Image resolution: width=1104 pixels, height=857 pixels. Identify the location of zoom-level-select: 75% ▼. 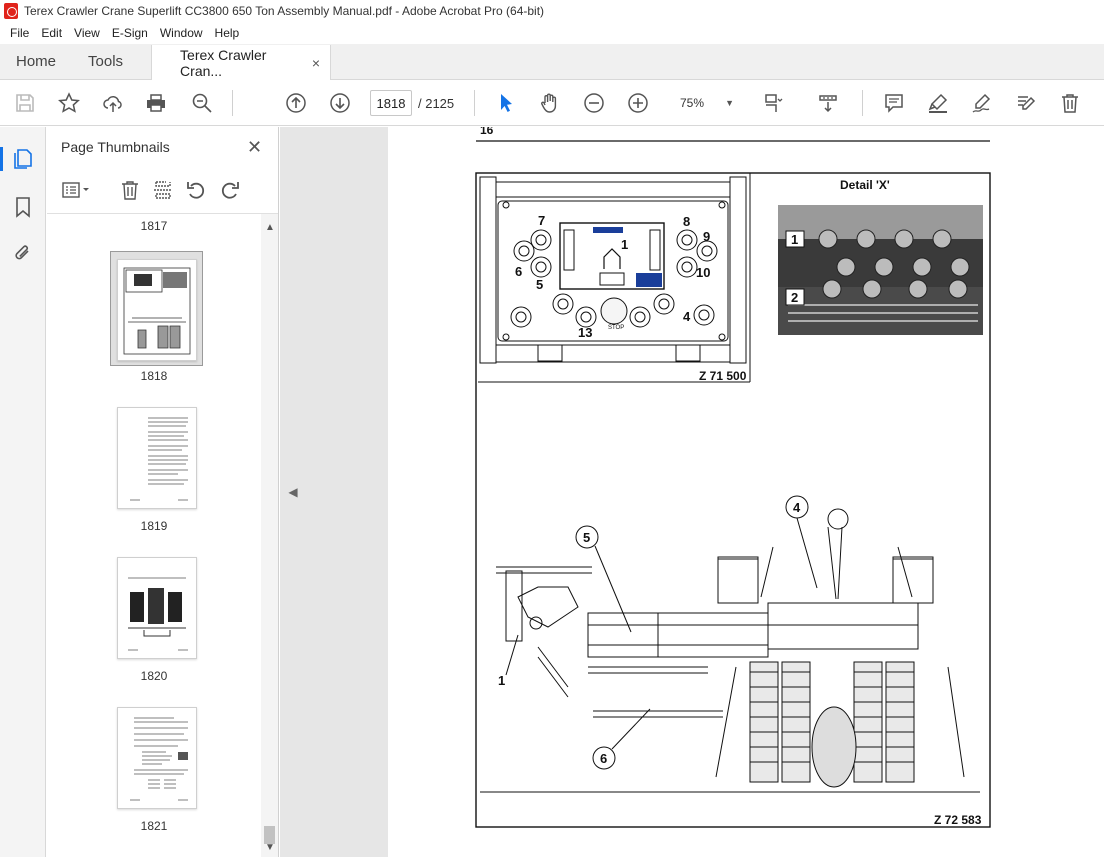
(705, 103).